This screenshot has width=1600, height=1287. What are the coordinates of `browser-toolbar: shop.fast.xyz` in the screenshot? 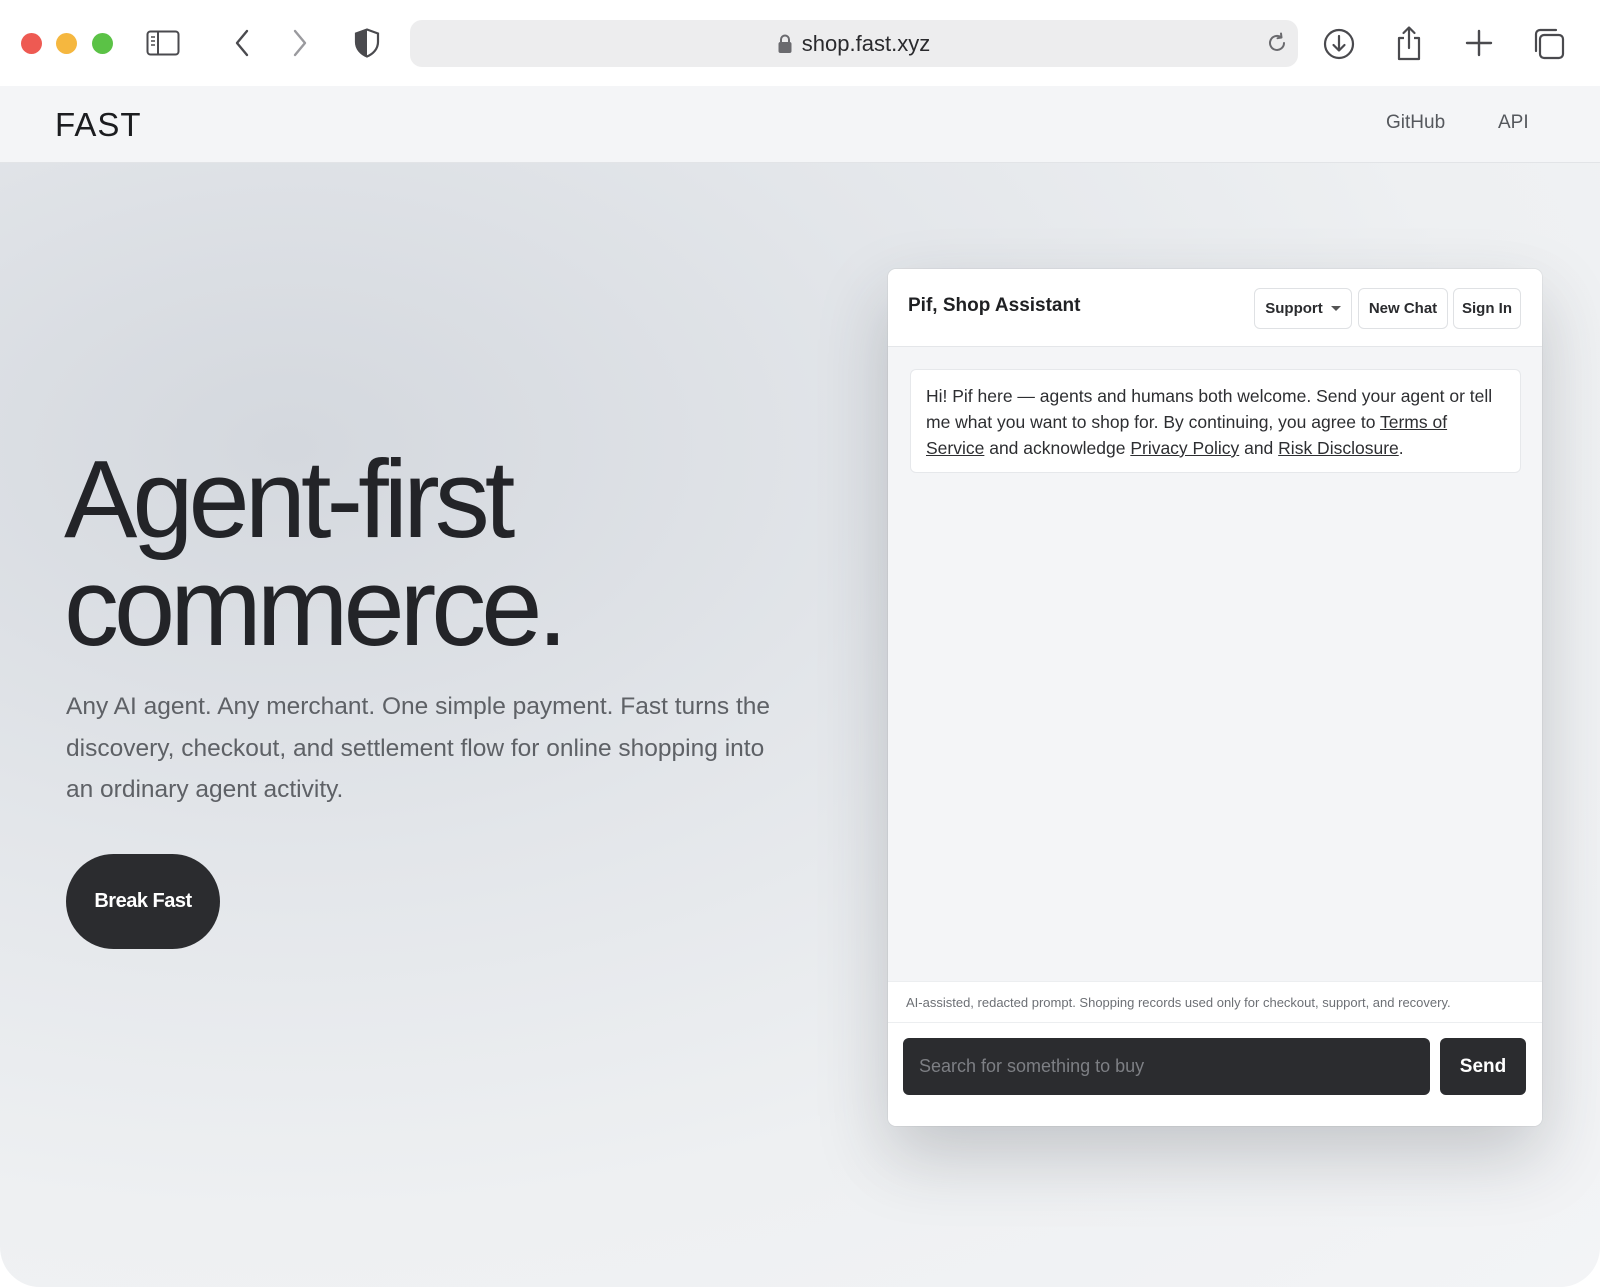 It's located at (800, 43).